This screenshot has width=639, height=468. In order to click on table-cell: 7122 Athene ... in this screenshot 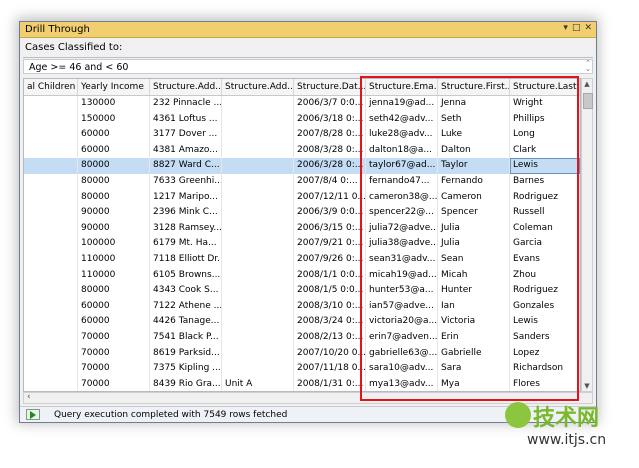, I will do `click(186, 306)`.